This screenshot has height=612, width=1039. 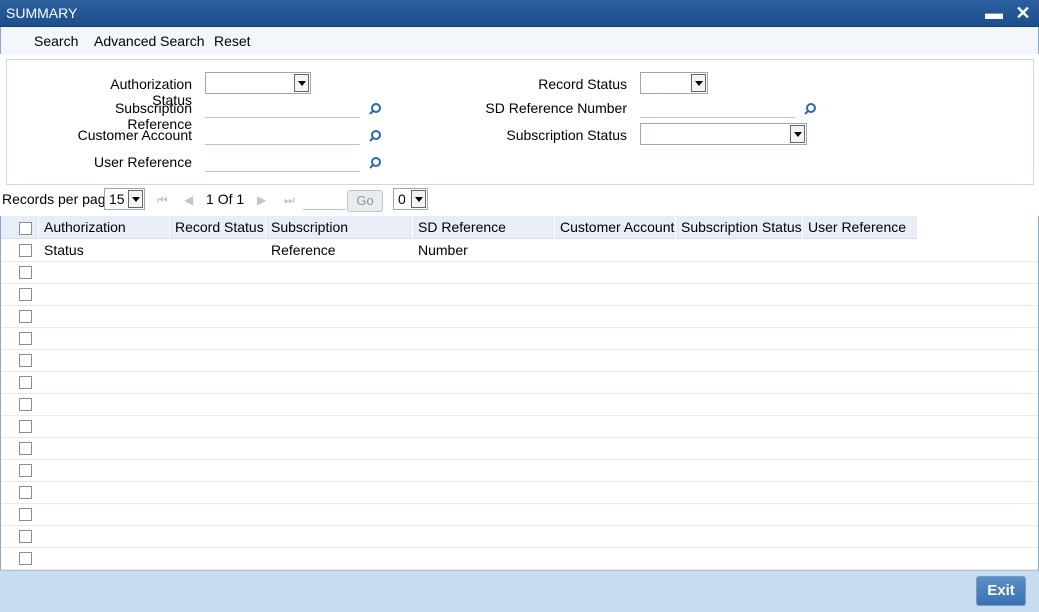 I want to click on column-header: Subscription Reference, so click(x=339, y=237).